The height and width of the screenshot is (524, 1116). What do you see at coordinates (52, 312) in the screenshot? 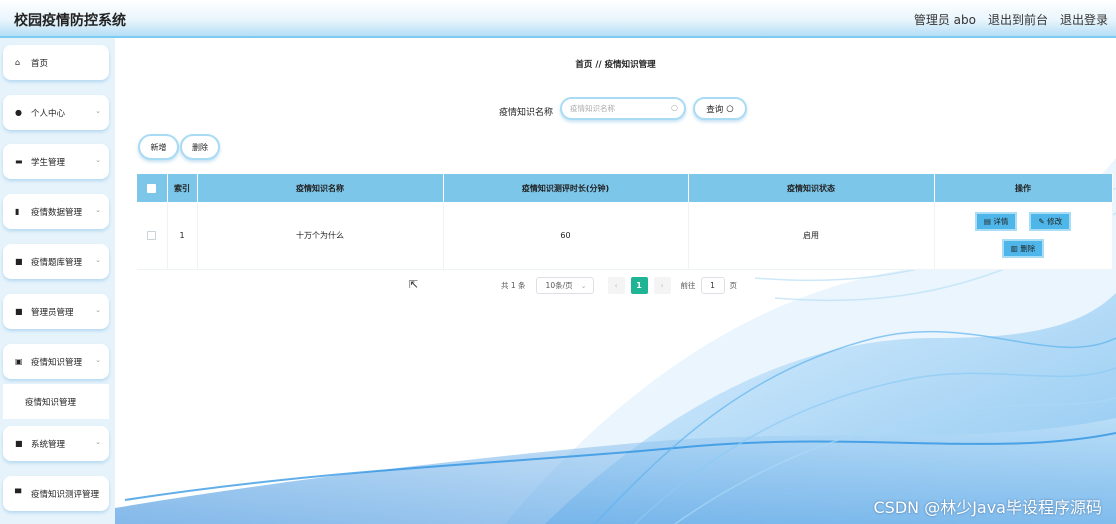
I see `sidebar-item-label: 管理员管理` at bounding box center [52, 312].